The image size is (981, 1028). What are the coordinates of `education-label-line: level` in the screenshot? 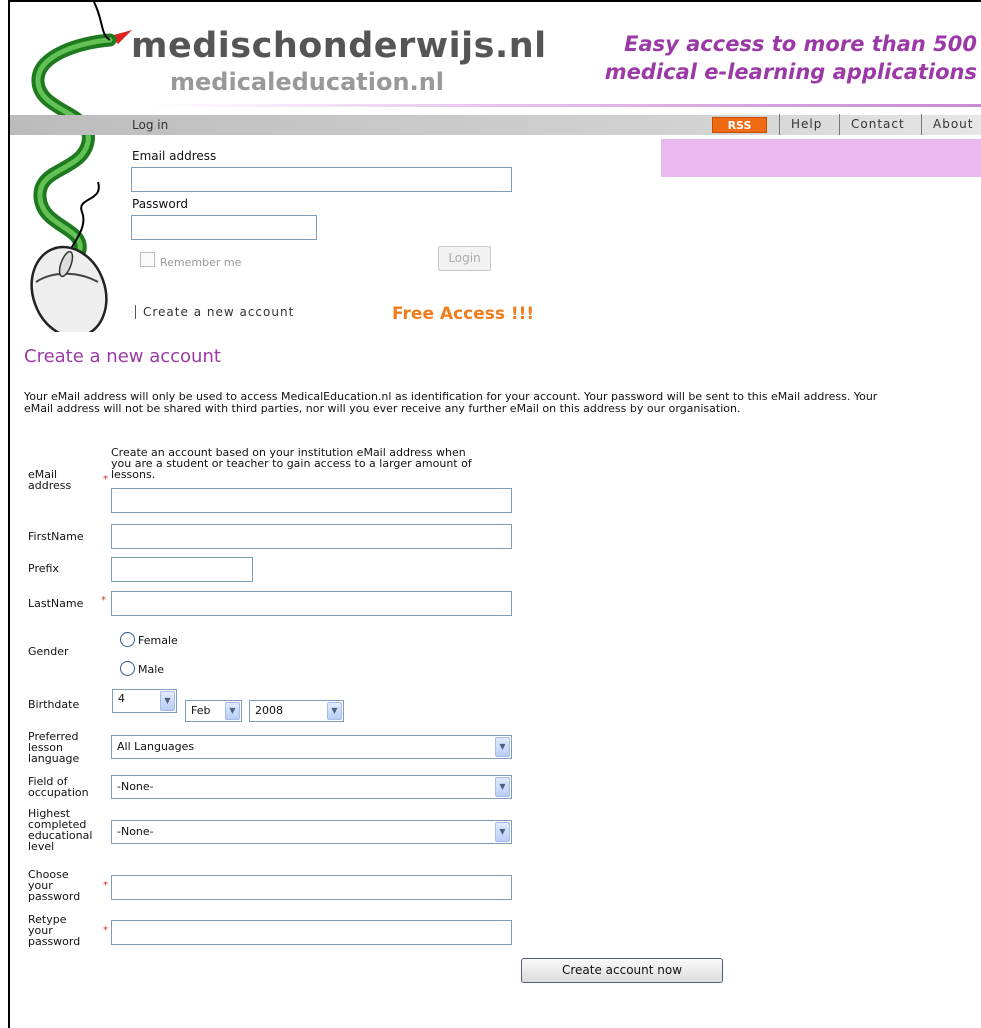 It's located at (41, 846).